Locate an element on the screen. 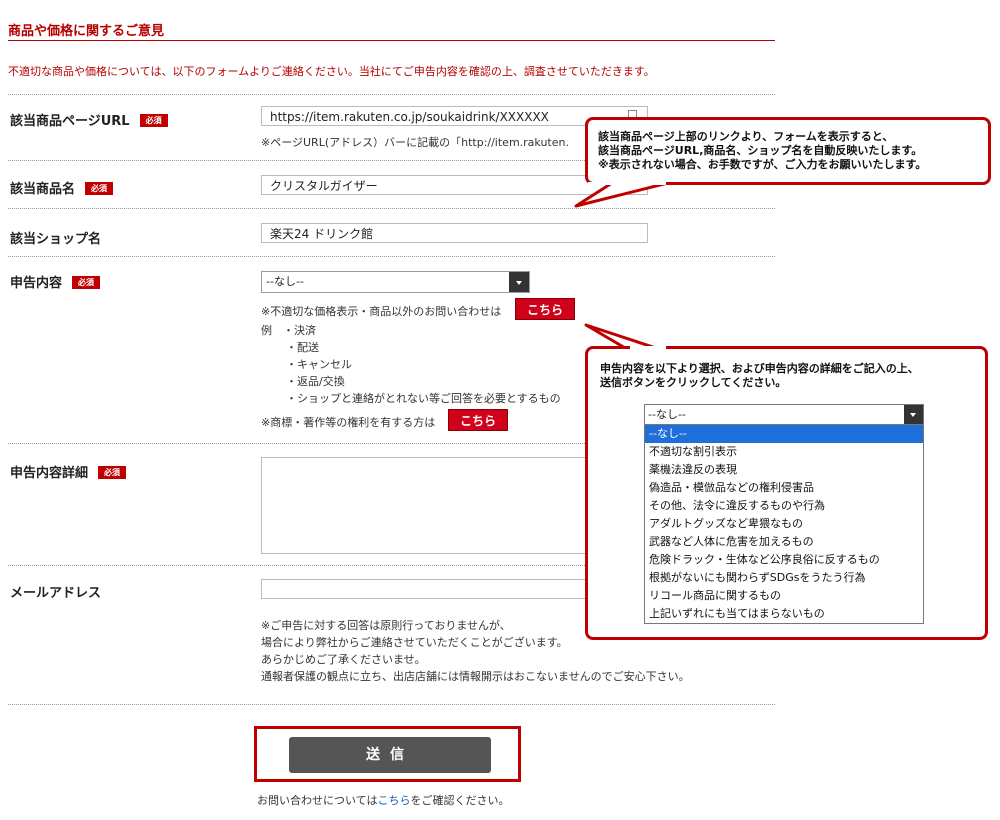 Image resolution: width=1000 pixels, height=820 pixels. dropdown-option: 危険ドラック・生体など公序良俗に反するもの is located at coordinates (784, 560).